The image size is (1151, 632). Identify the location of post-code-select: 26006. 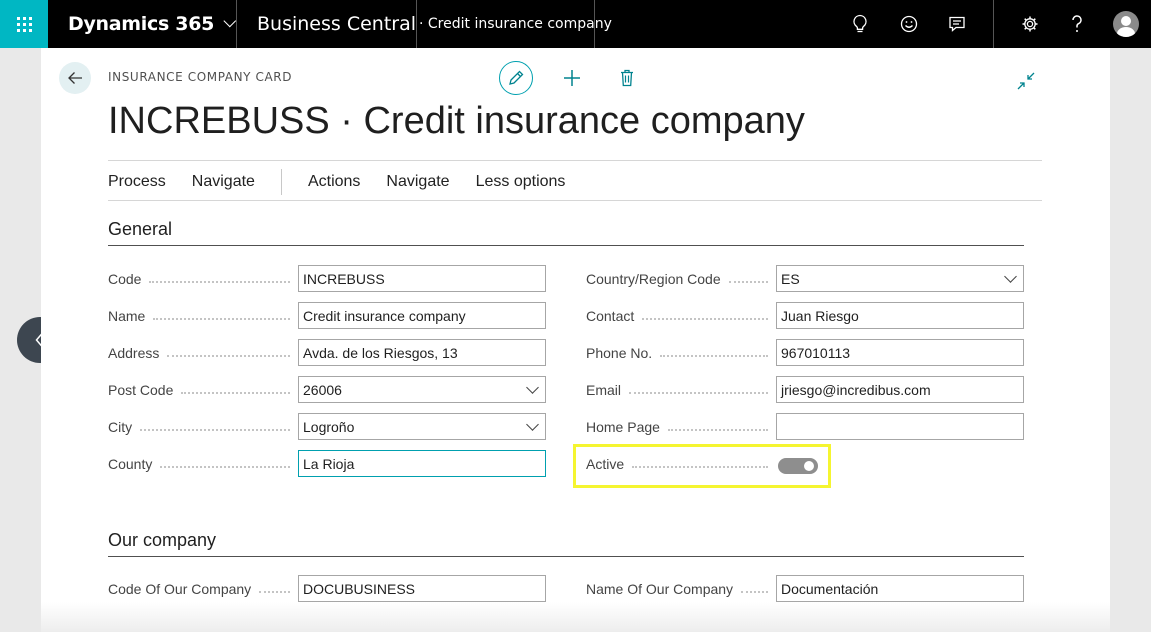
(422, 389).